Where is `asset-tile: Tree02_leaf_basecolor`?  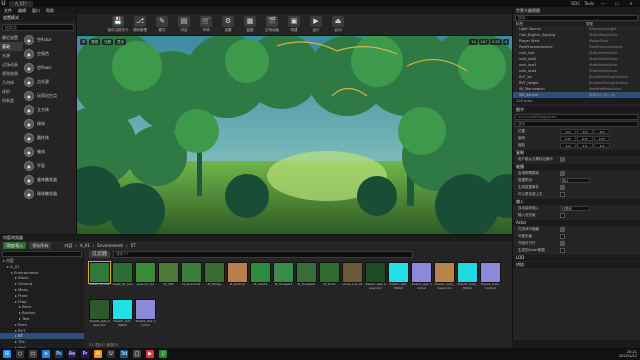 asset-tile: Tree02_leaf_basecolor is located at coordinates (99, 317).